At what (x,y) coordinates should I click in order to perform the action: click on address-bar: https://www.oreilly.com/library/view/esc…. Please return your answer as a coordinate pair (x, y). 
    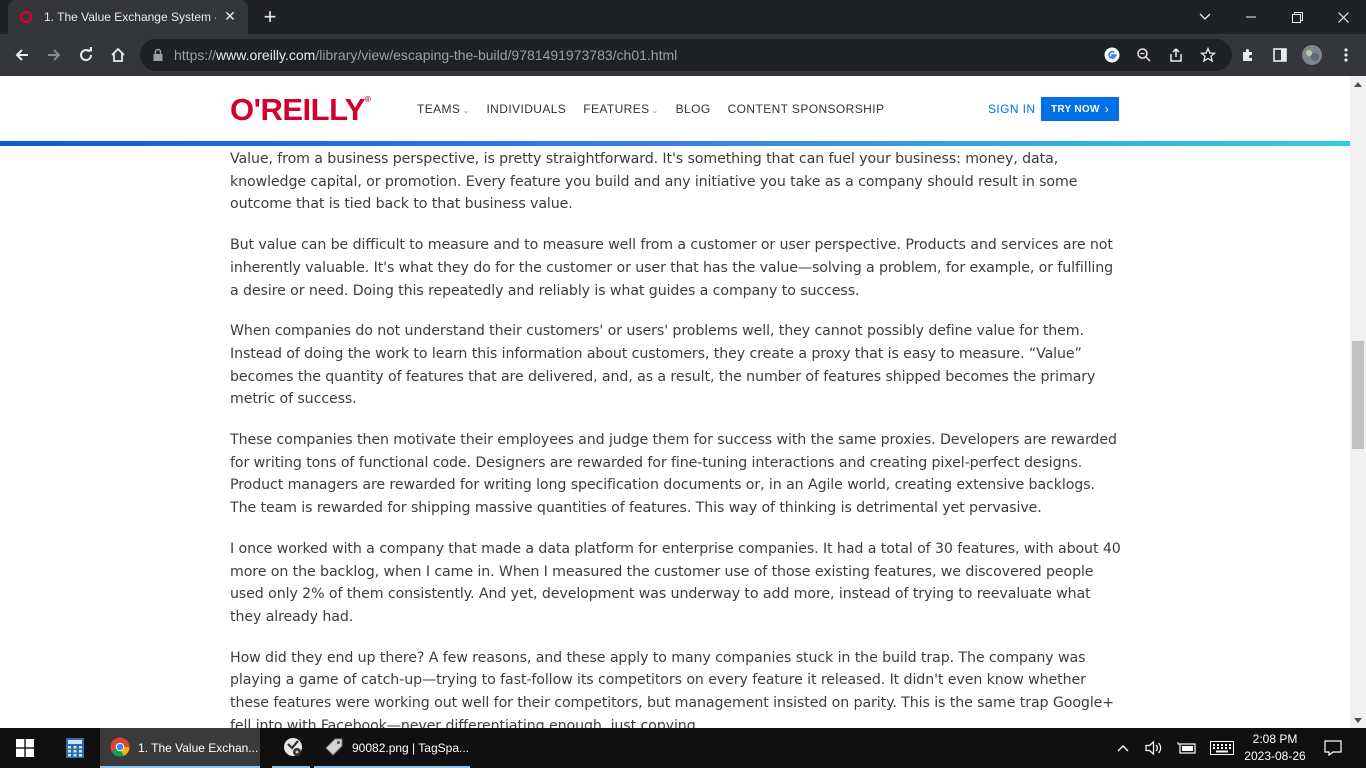
    Looking at the image, I should click on (686, 55).